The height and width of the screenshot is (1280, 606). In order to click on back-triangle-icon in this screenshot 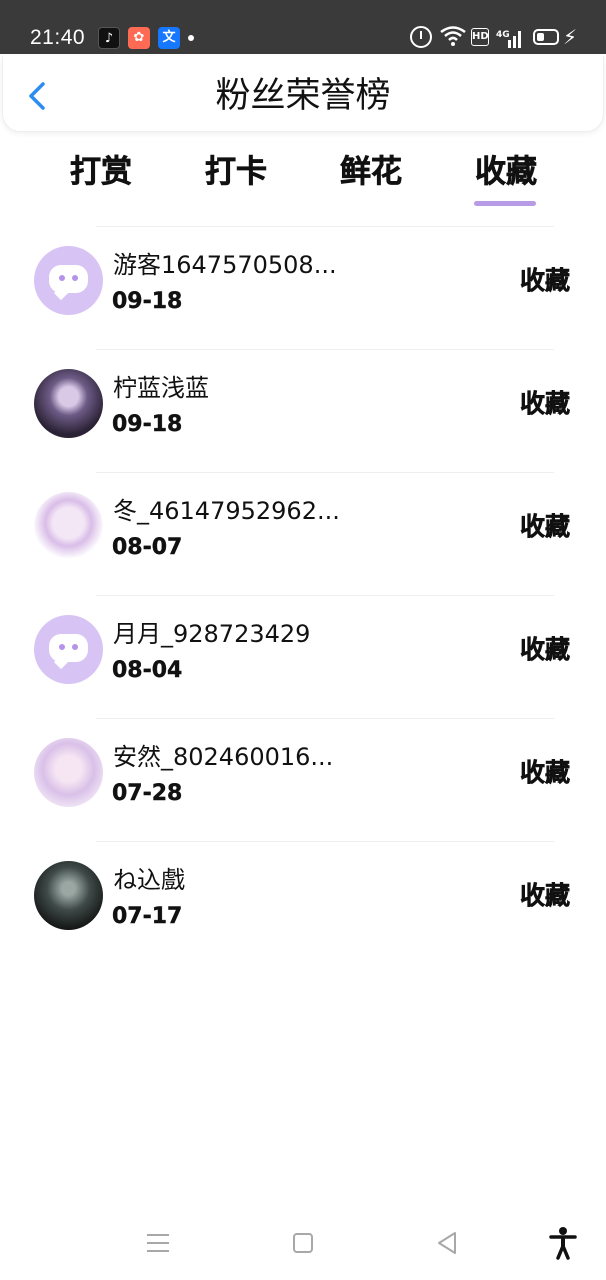, I will do `click(447, 1243)`.